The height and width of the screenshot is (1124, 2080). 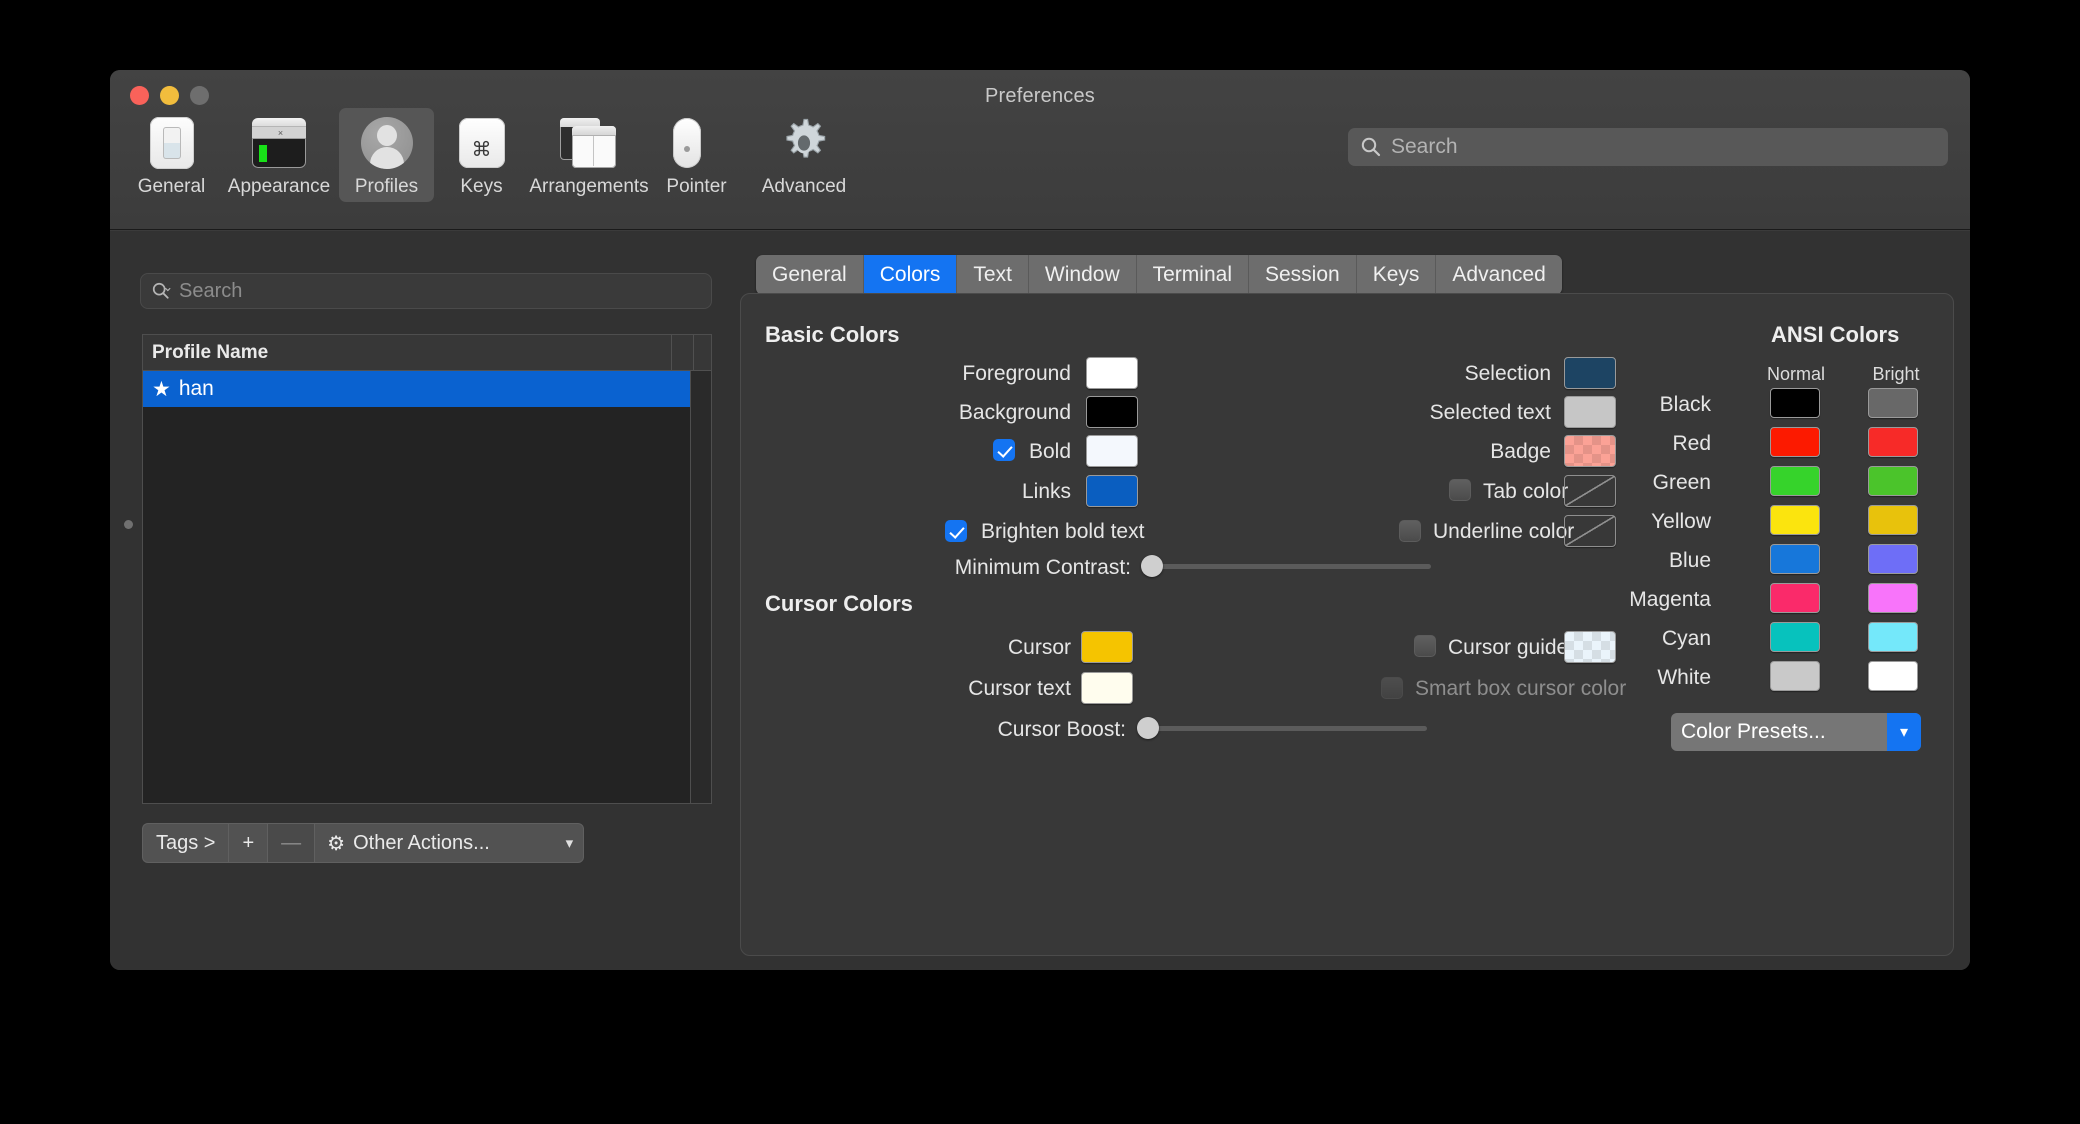 I want to click on ansi-normal-black-swatch, so click(x=1795, y=403).